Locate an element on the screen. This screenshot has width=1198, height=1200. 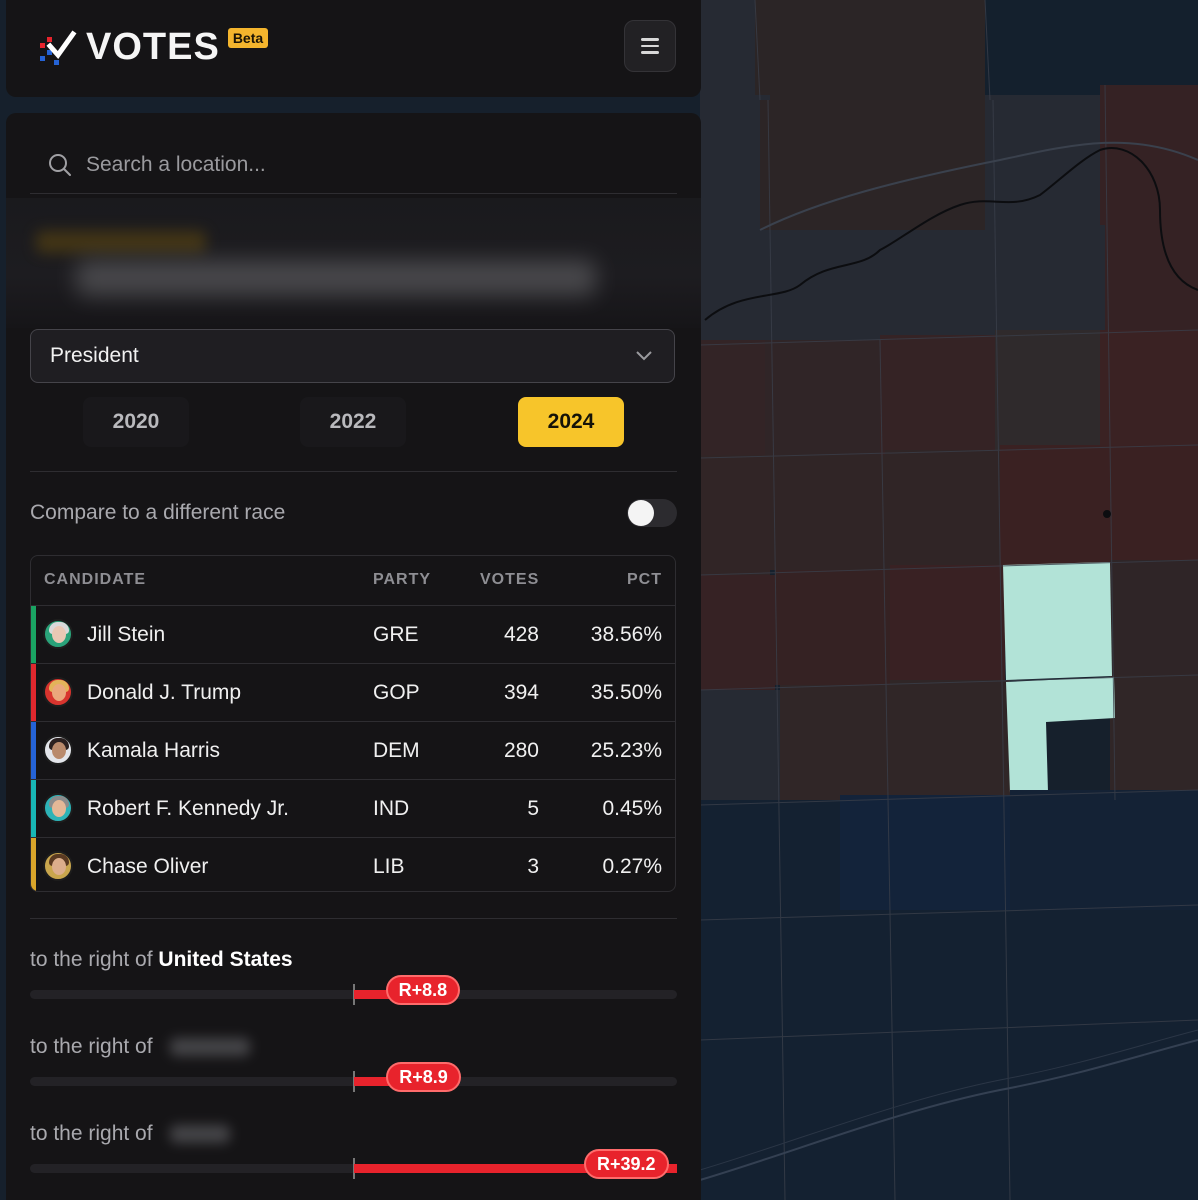
candidate-name: Robert F. Kennedy Jr. is located at coordinates (188, 808).